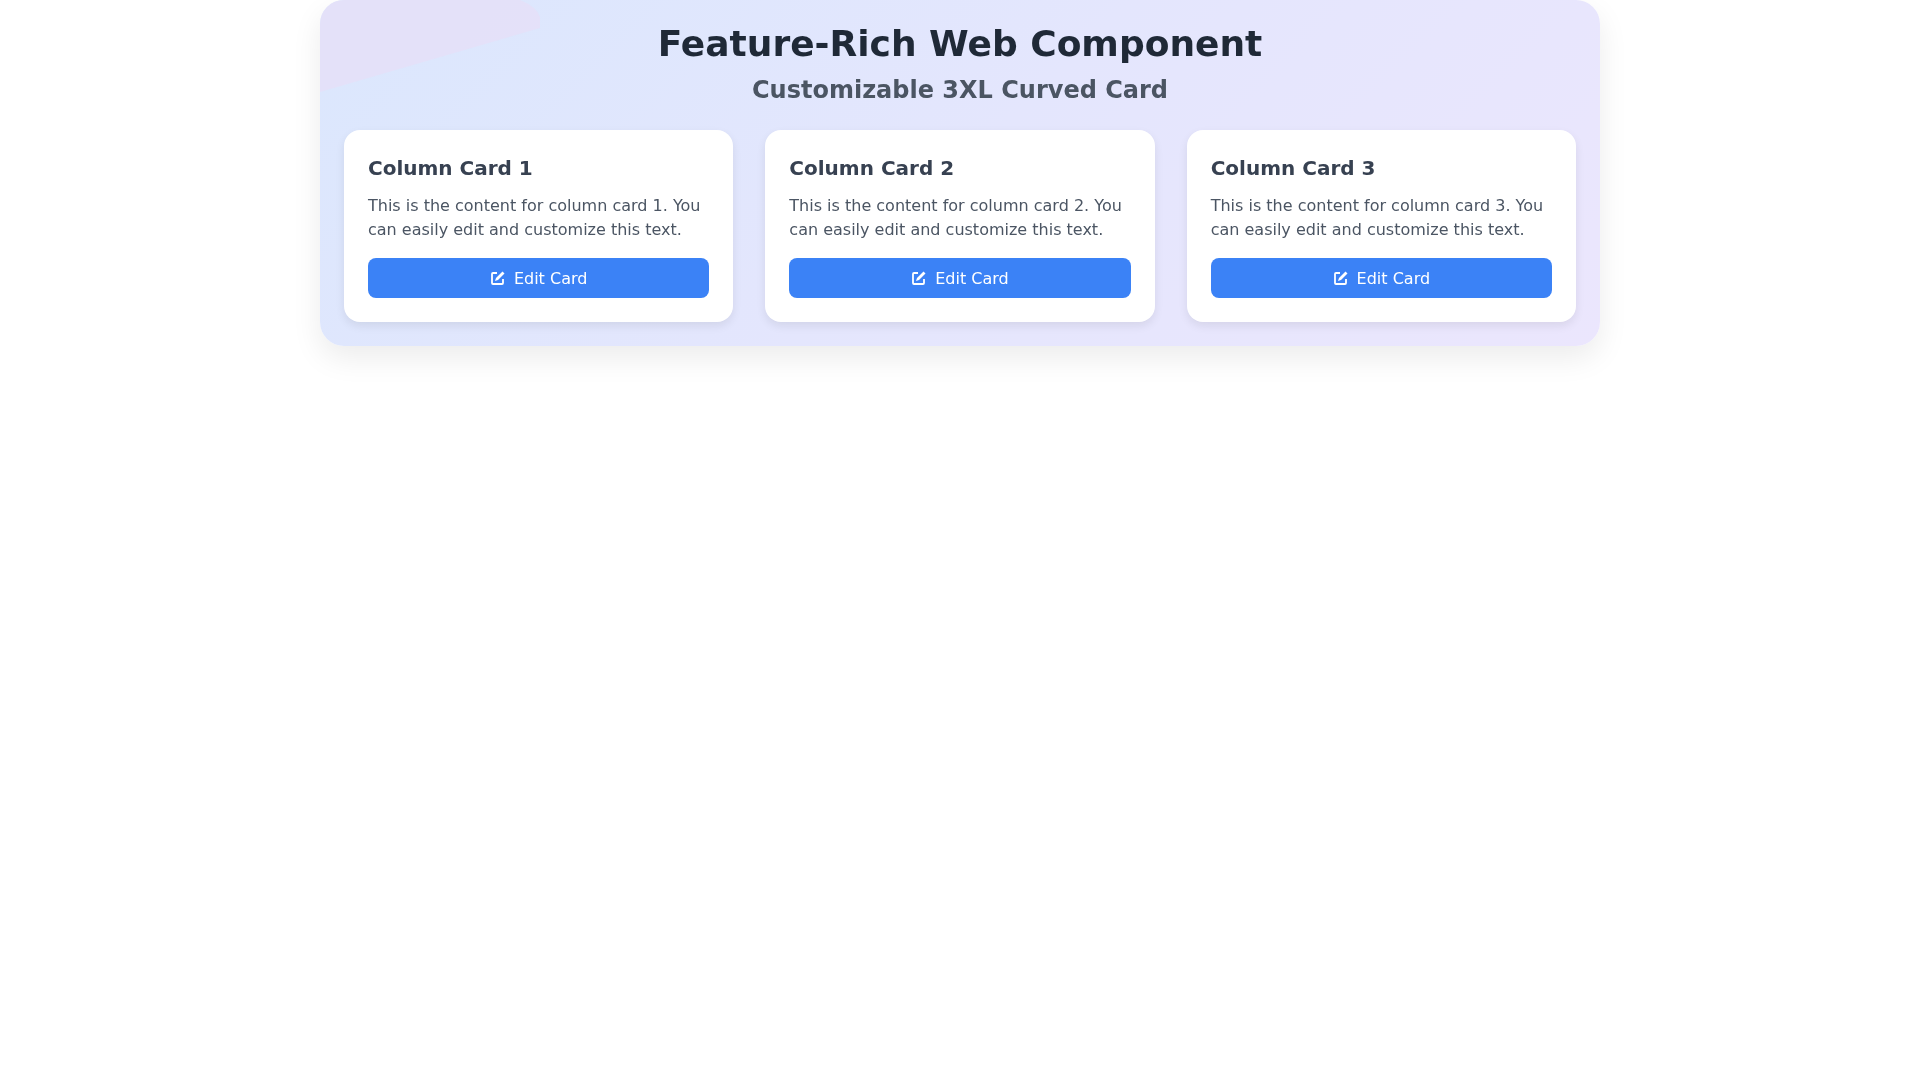 The height and width of the screenshot is (1080, 1920). I want to click on page-title: Feature-Rich Web Component, so click(960, 44).